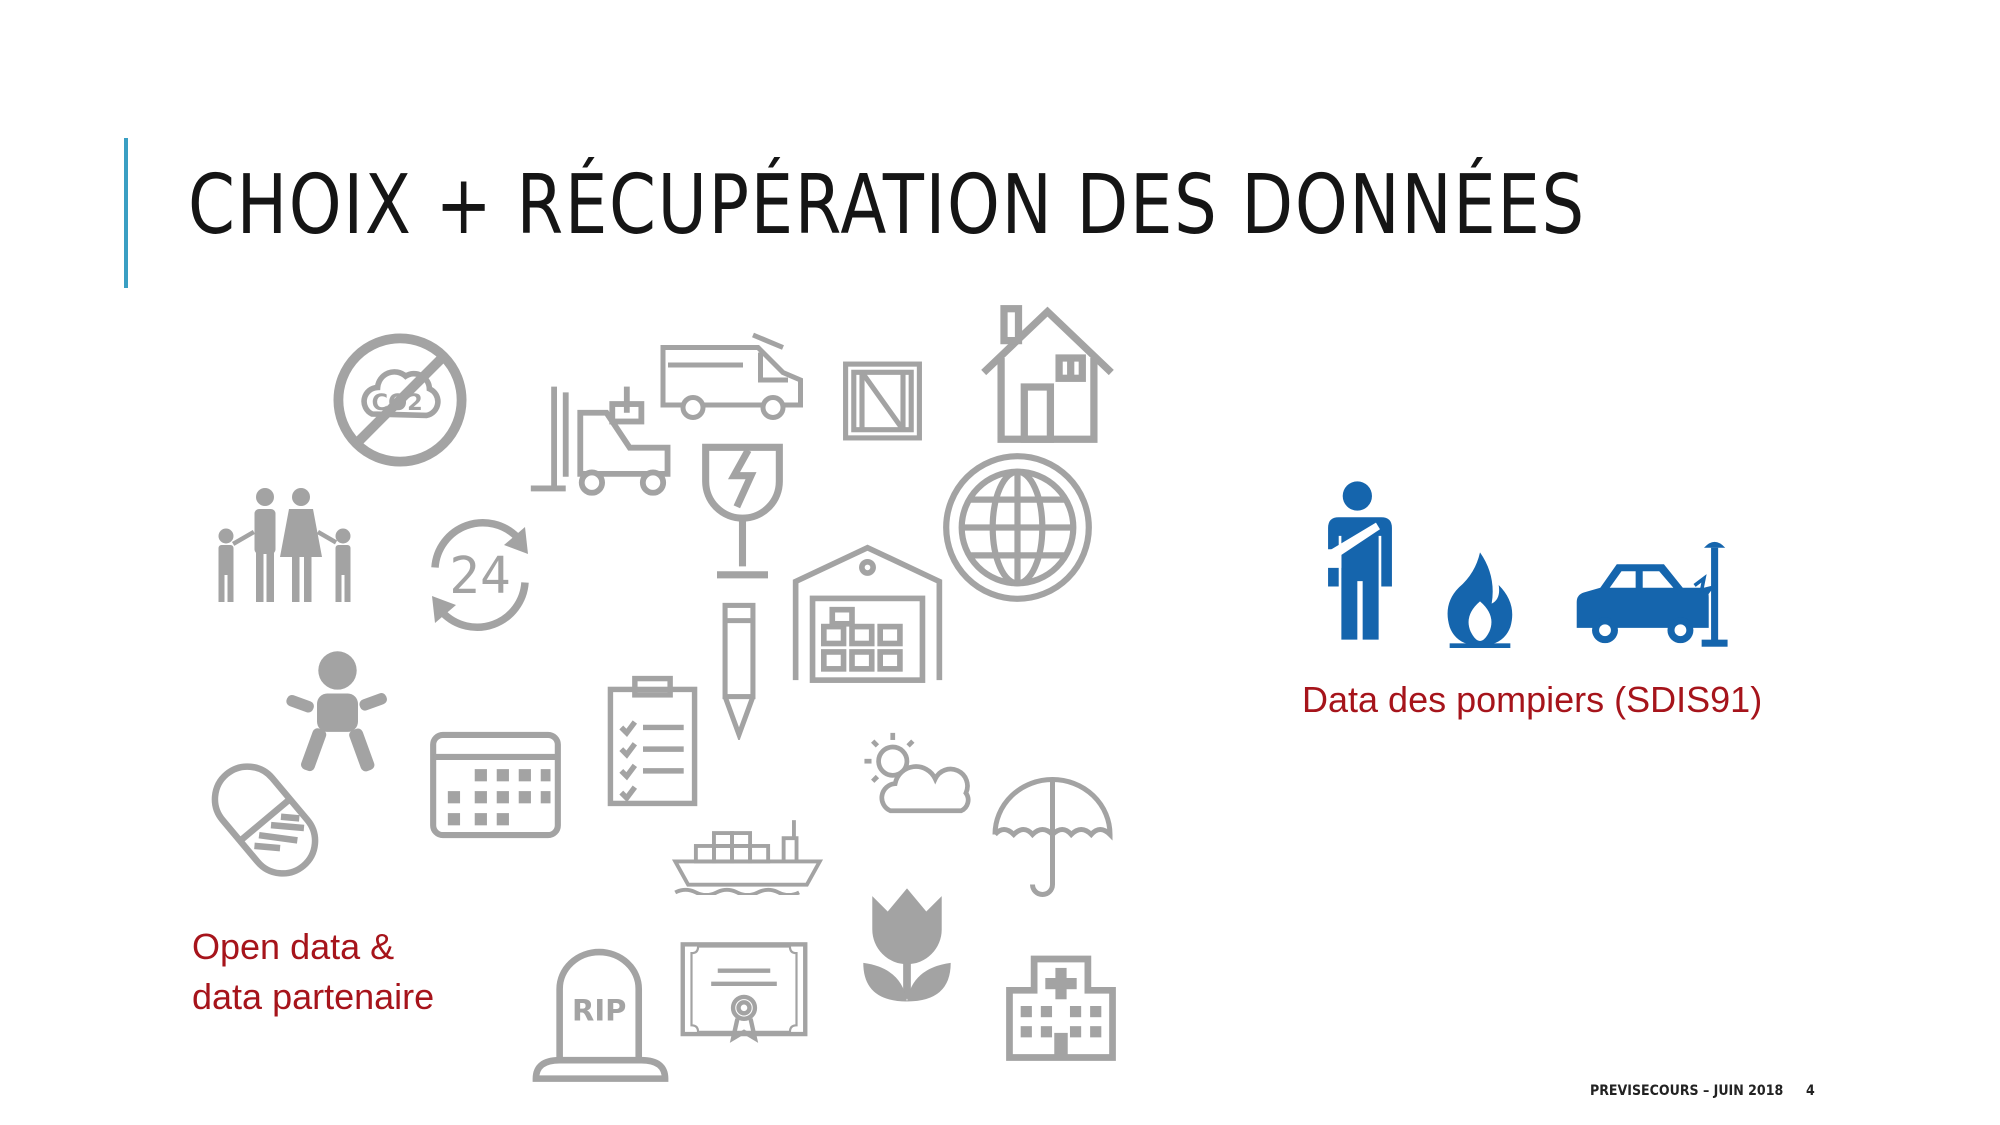 This screenshot has width=2000, height=1125. I want to click on clock-24-label: 24, so click(479, 576).